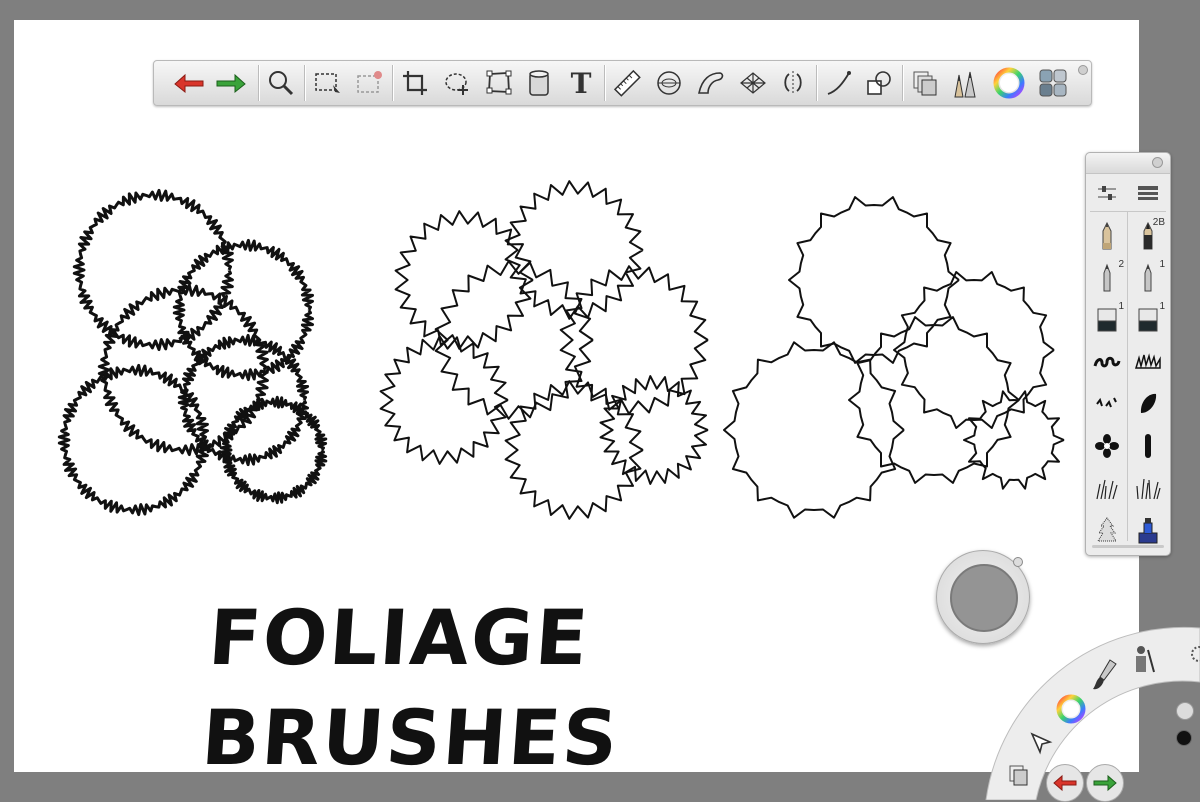 This screenshot has height=802, width=1200. I want to click on opacity-icon, so click(1185, 711).